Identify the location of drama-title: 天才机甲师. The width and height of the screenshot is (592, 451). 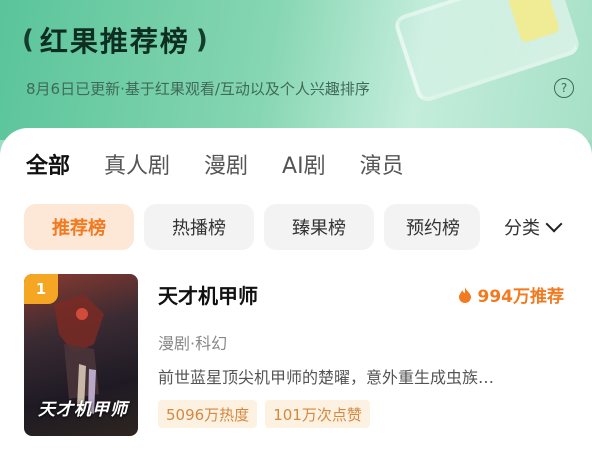
(208, 294).